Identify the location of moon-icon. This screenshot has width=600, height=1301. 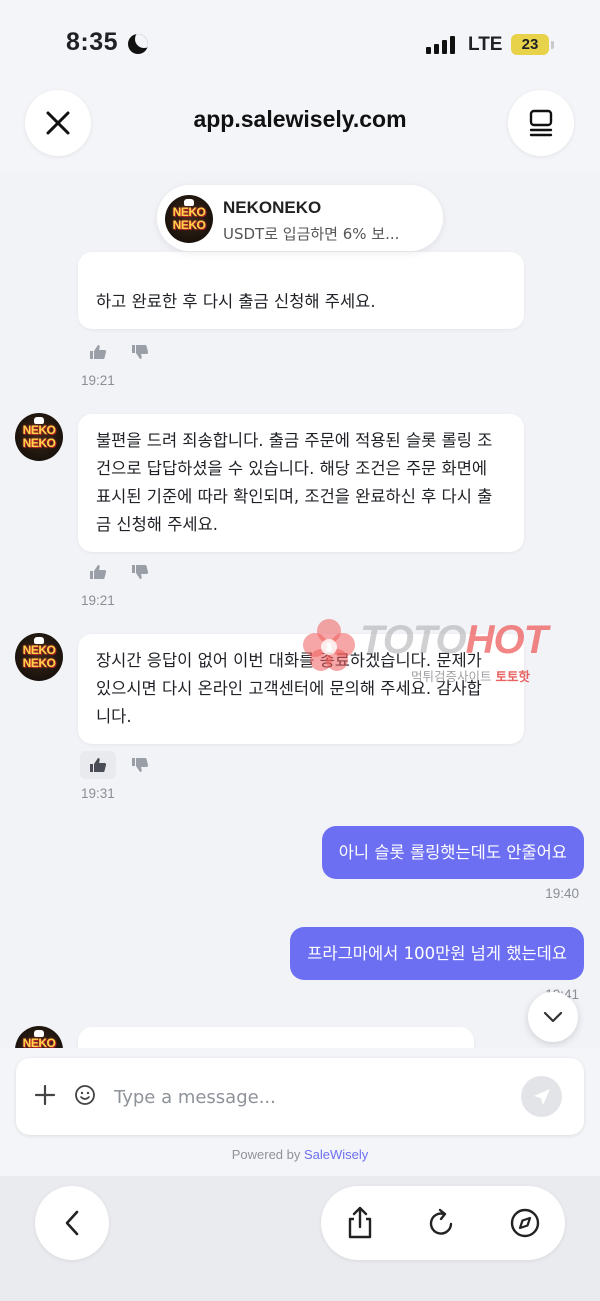
(138, 44).